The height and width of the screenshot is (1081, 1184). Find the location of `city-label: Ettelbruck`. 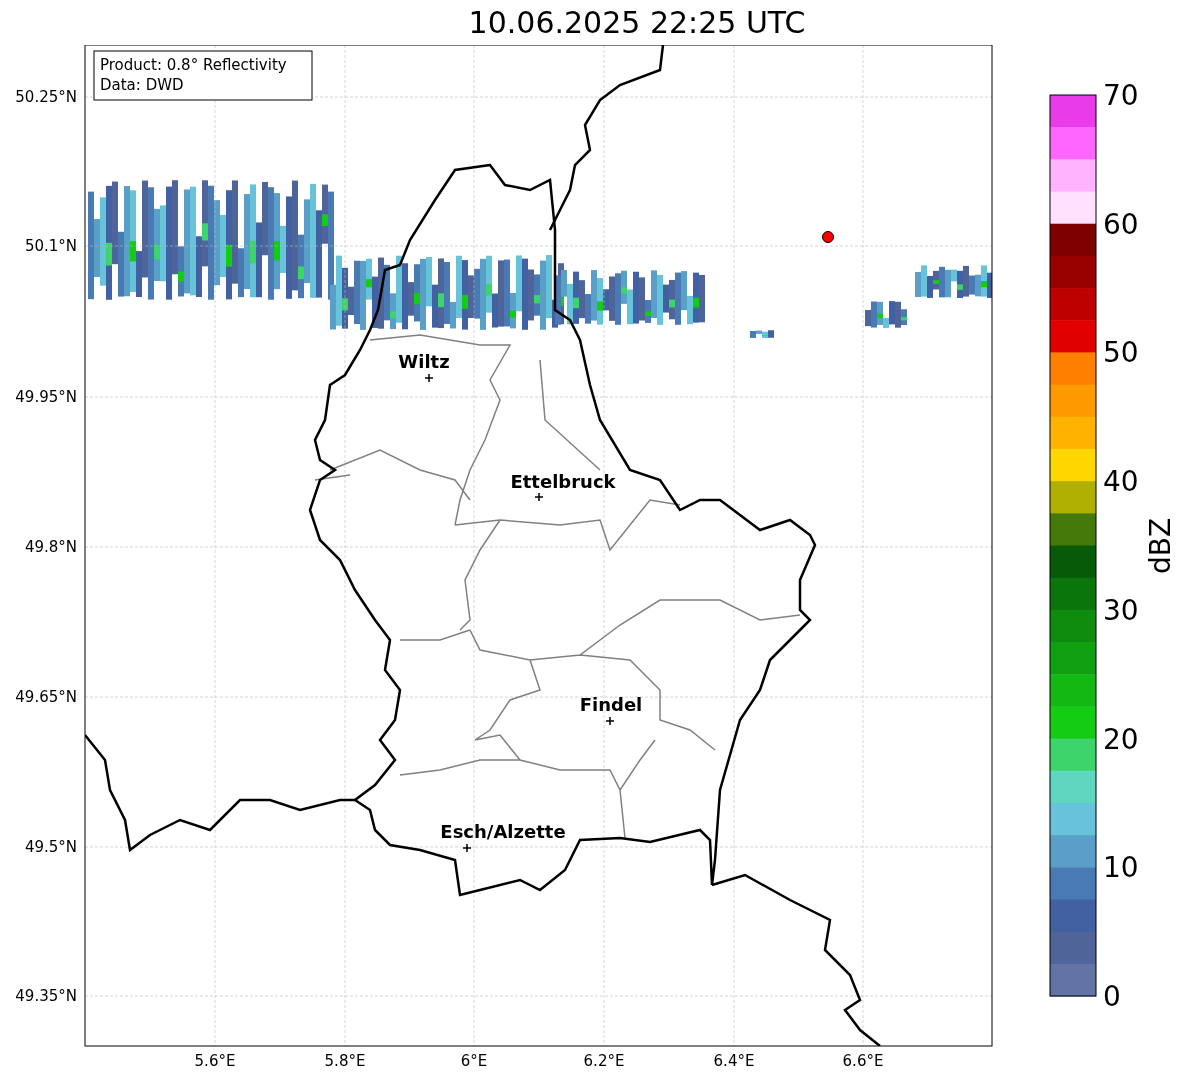

city-label: Ettelbruck is located at coordinates (563, 481).